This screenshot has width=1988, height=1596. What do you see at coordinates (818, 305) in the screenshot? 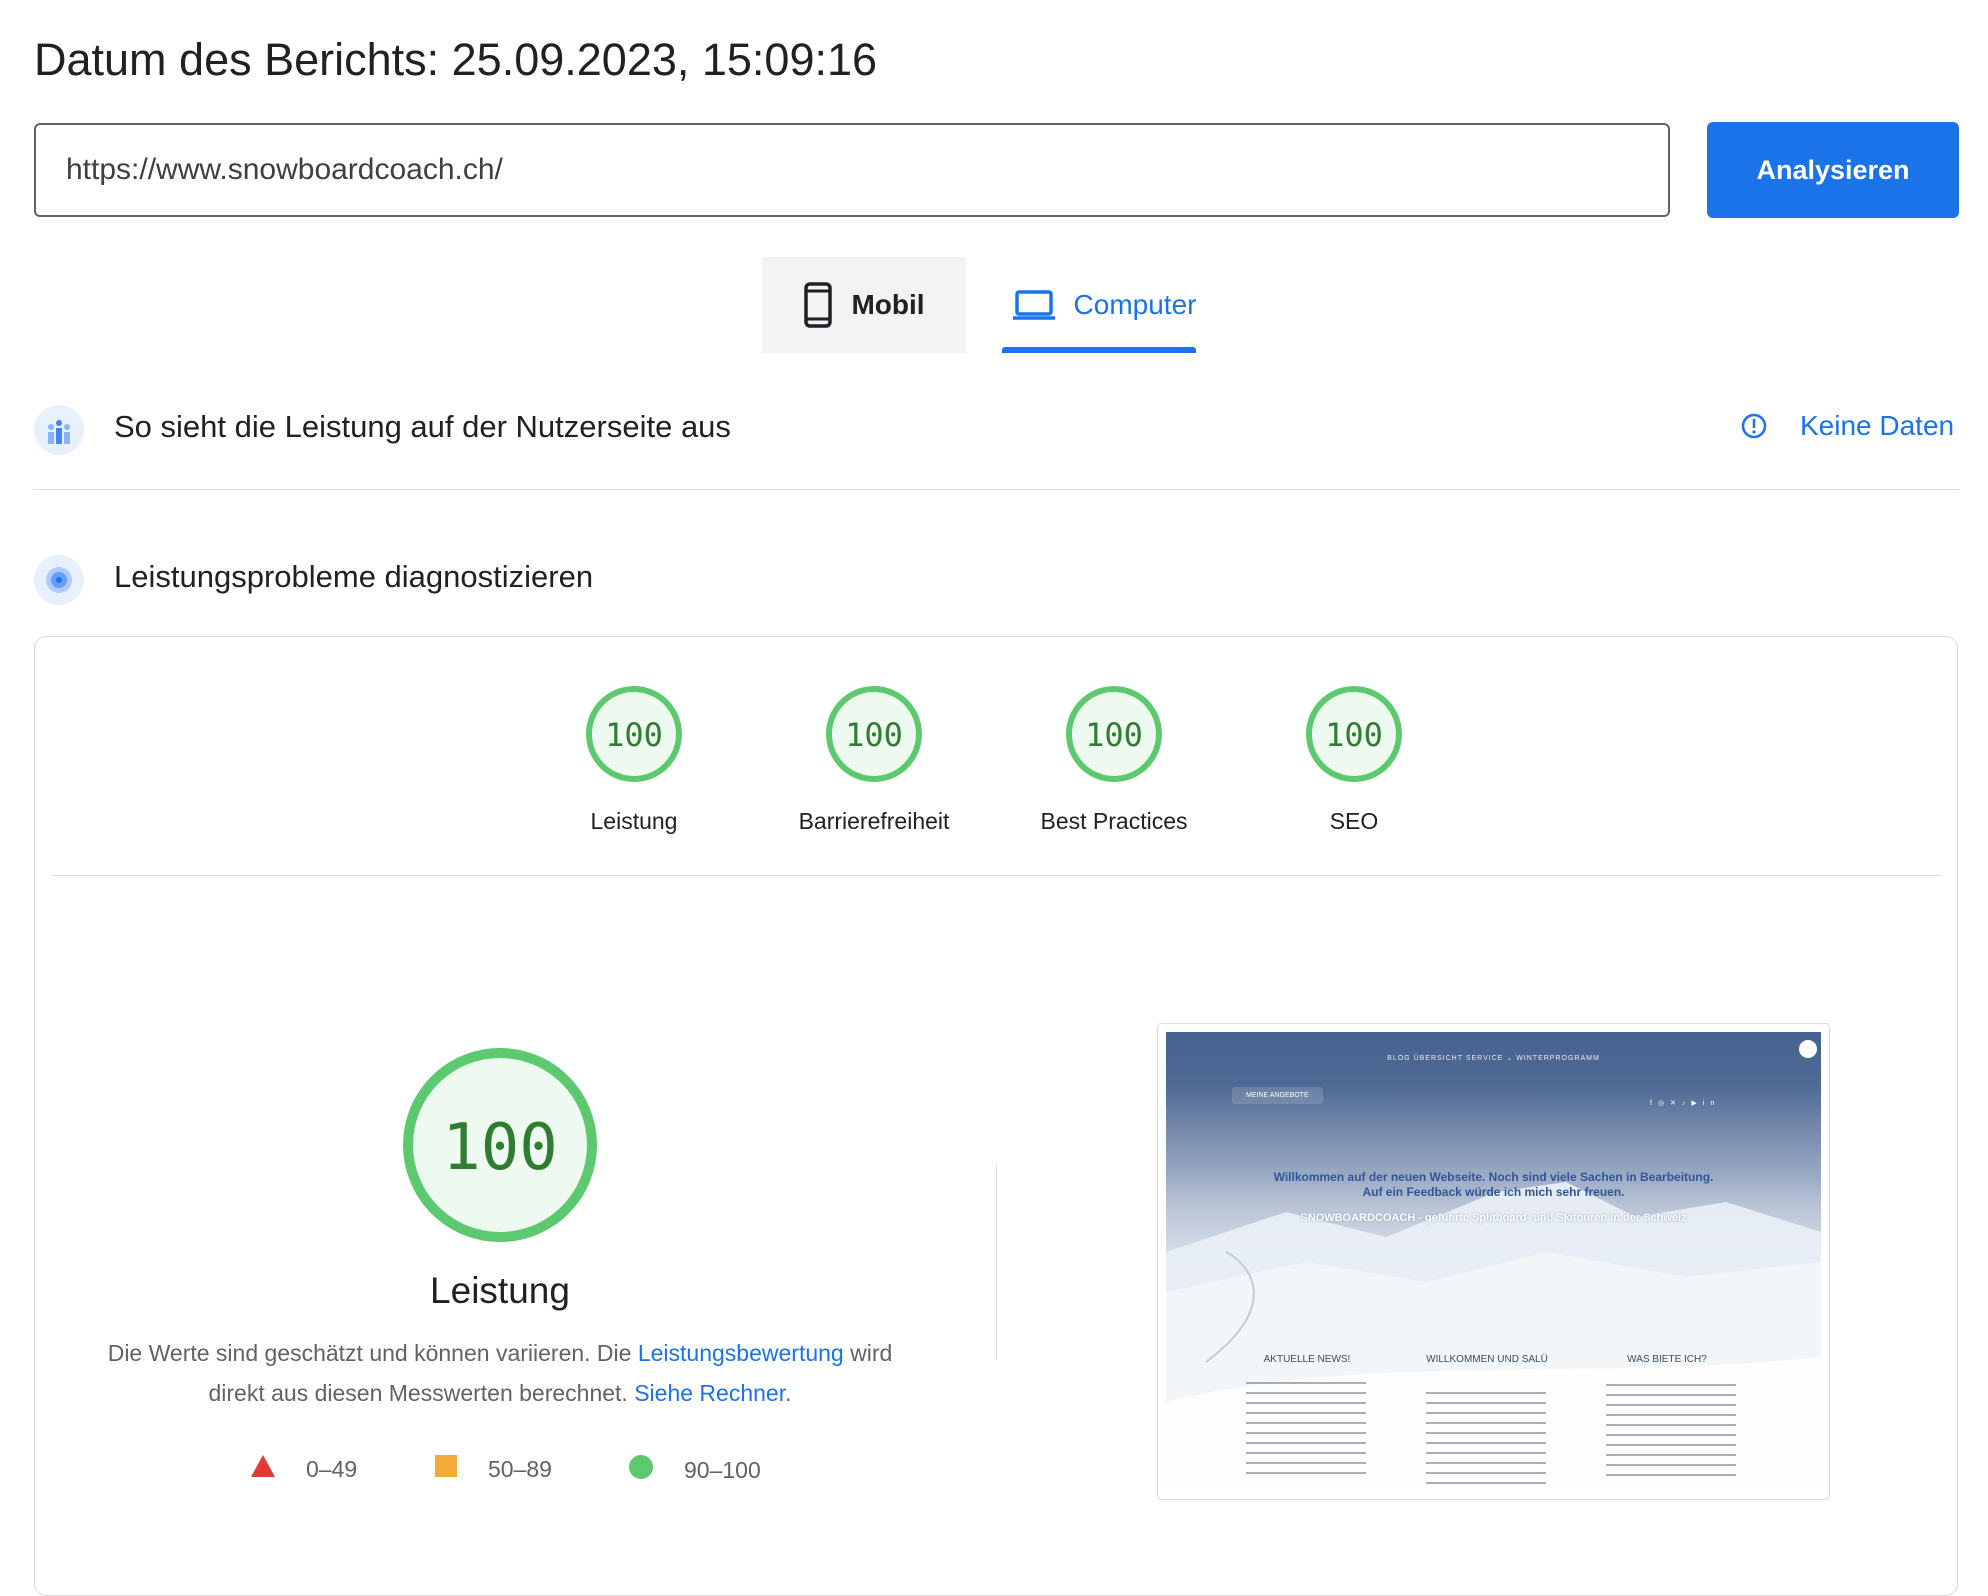
I see `smartphone-icon` at bounding box center [818, 305].